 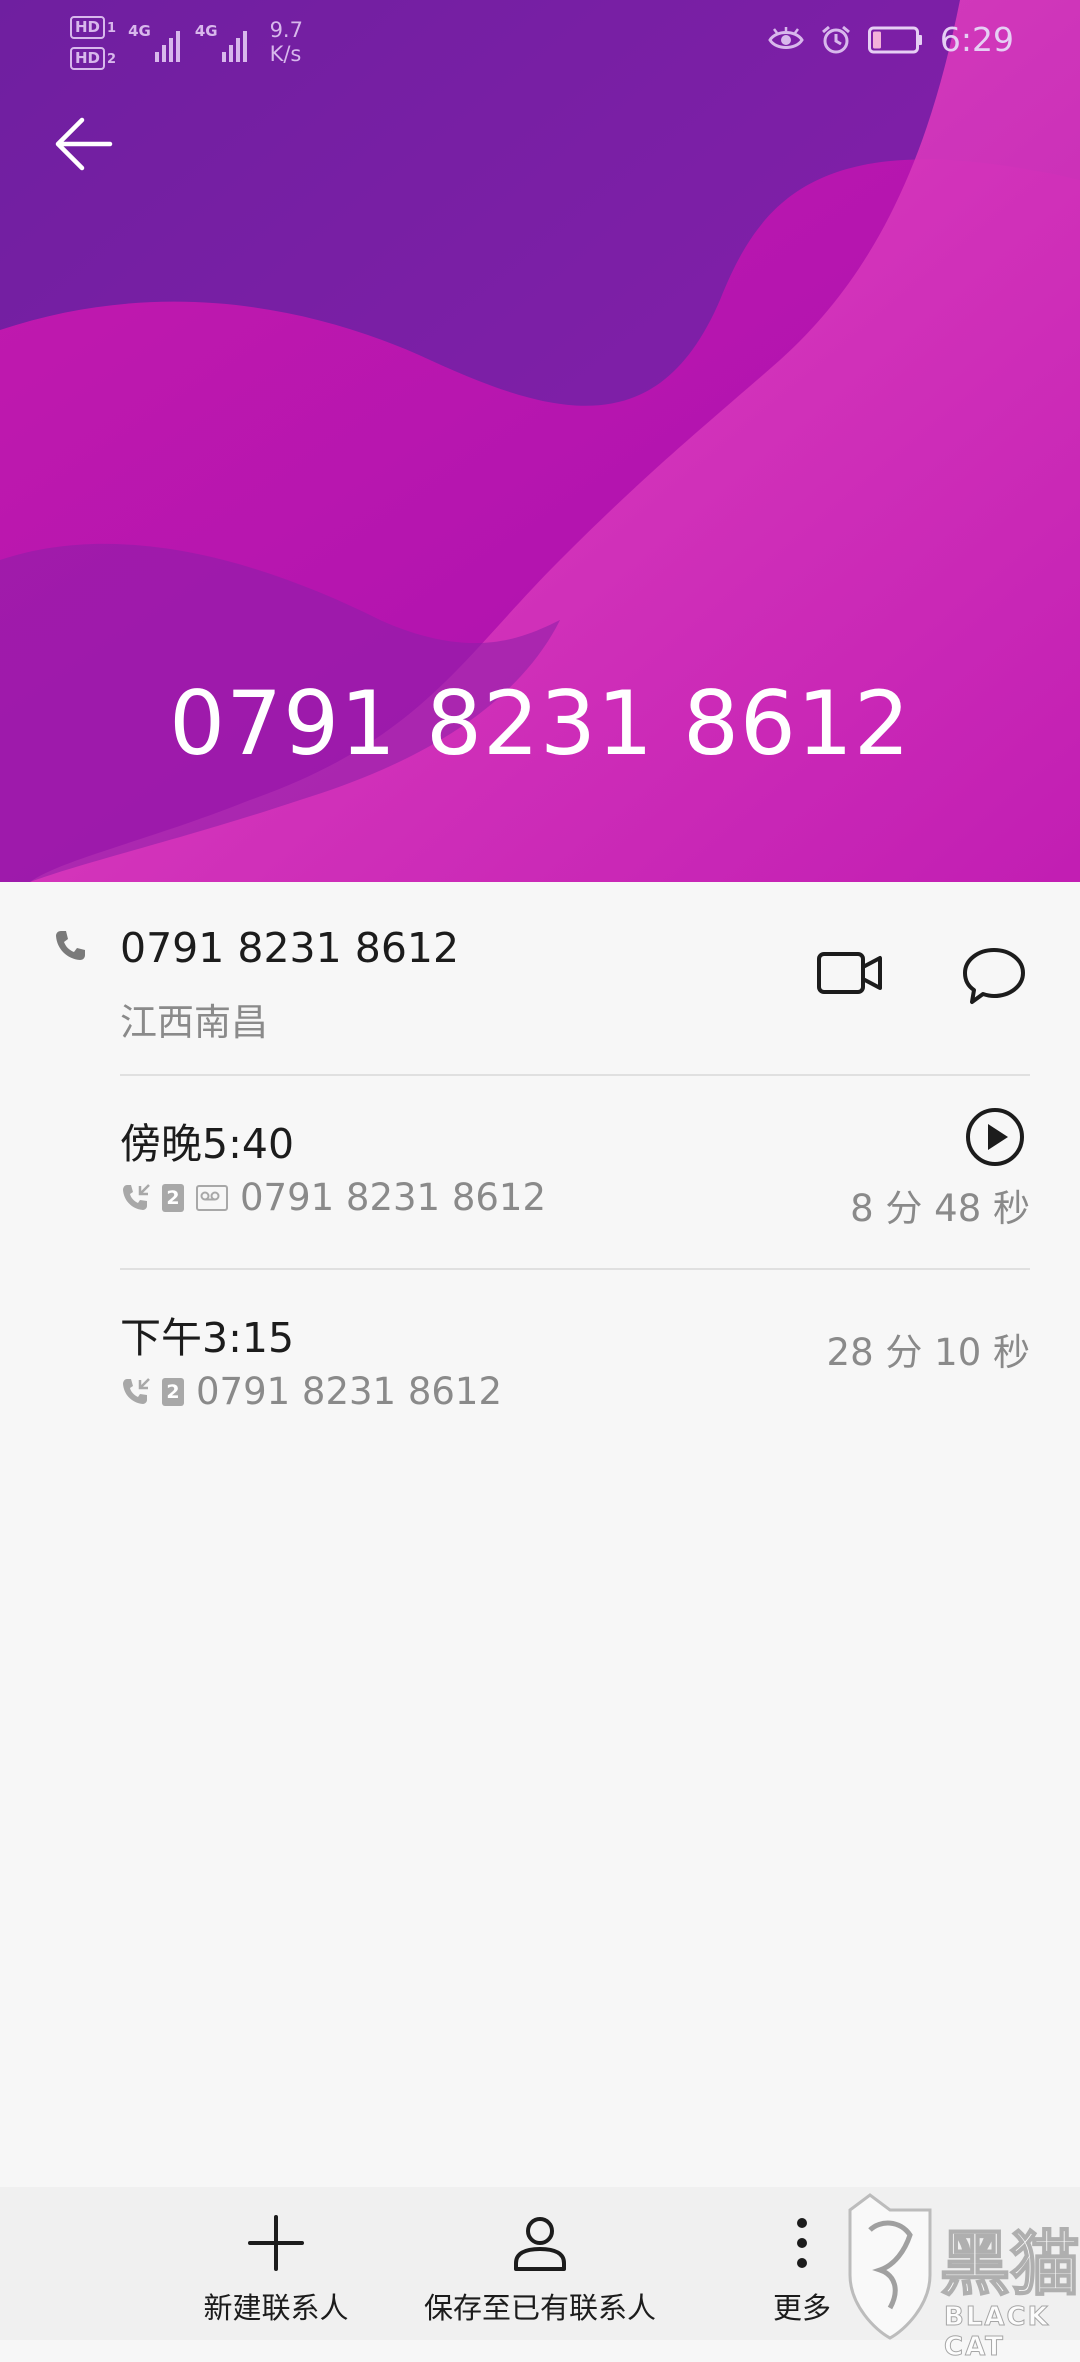 I want to click on play-recording-button, so click(x=995, y=1137).